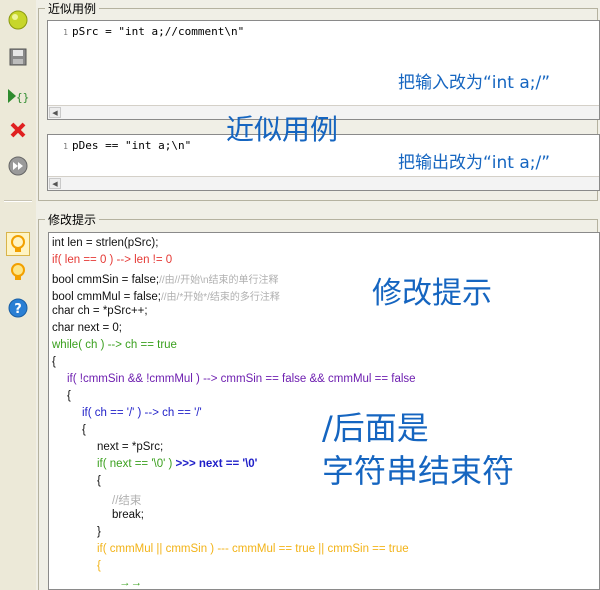 This screenshot has height=590, width=600. What do you see at coordinates (127, 501) in the screenshot?
I see `code-comment: //结束` at bounding box center [127, 501].